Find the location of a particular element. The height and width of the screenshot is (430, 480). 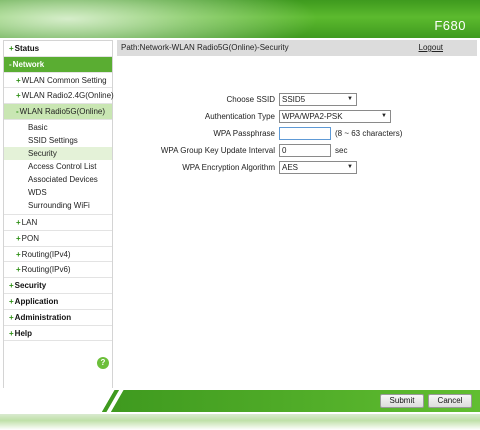

rekey-interval-input: 0 is located at coordinates (305, 150).